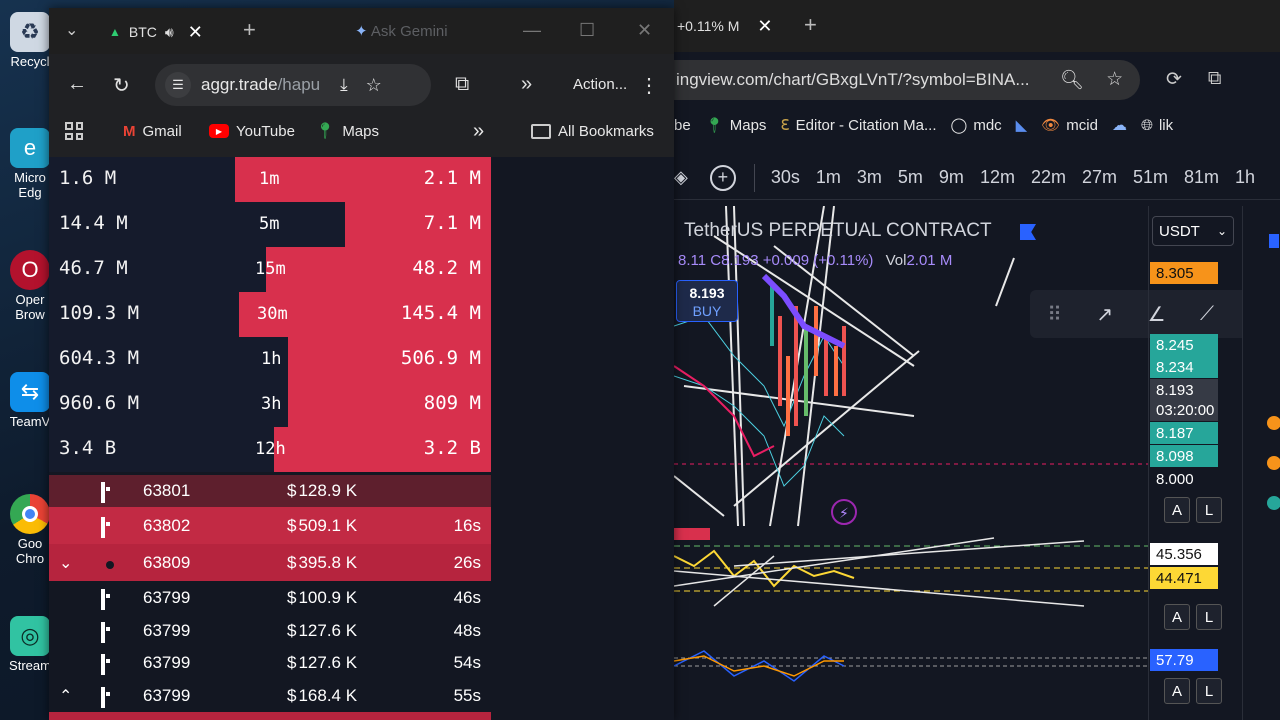 This screenshot has height=720, width=1280. Describe the element at coordinates (532, 30) in the screenshot. I see `minimize-icon: —` at that location.